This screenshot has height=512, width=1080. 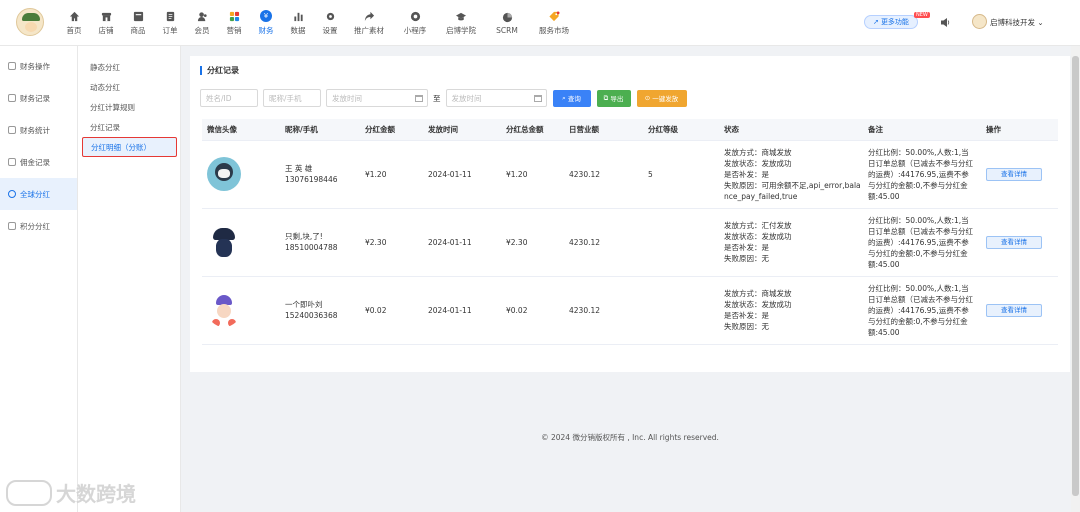 What do you see at coordinates (129, 147) in the screenshot?
I see `sidebar-item-dividend-details: 分红明细（分账）` at bounding box center [129, 147].